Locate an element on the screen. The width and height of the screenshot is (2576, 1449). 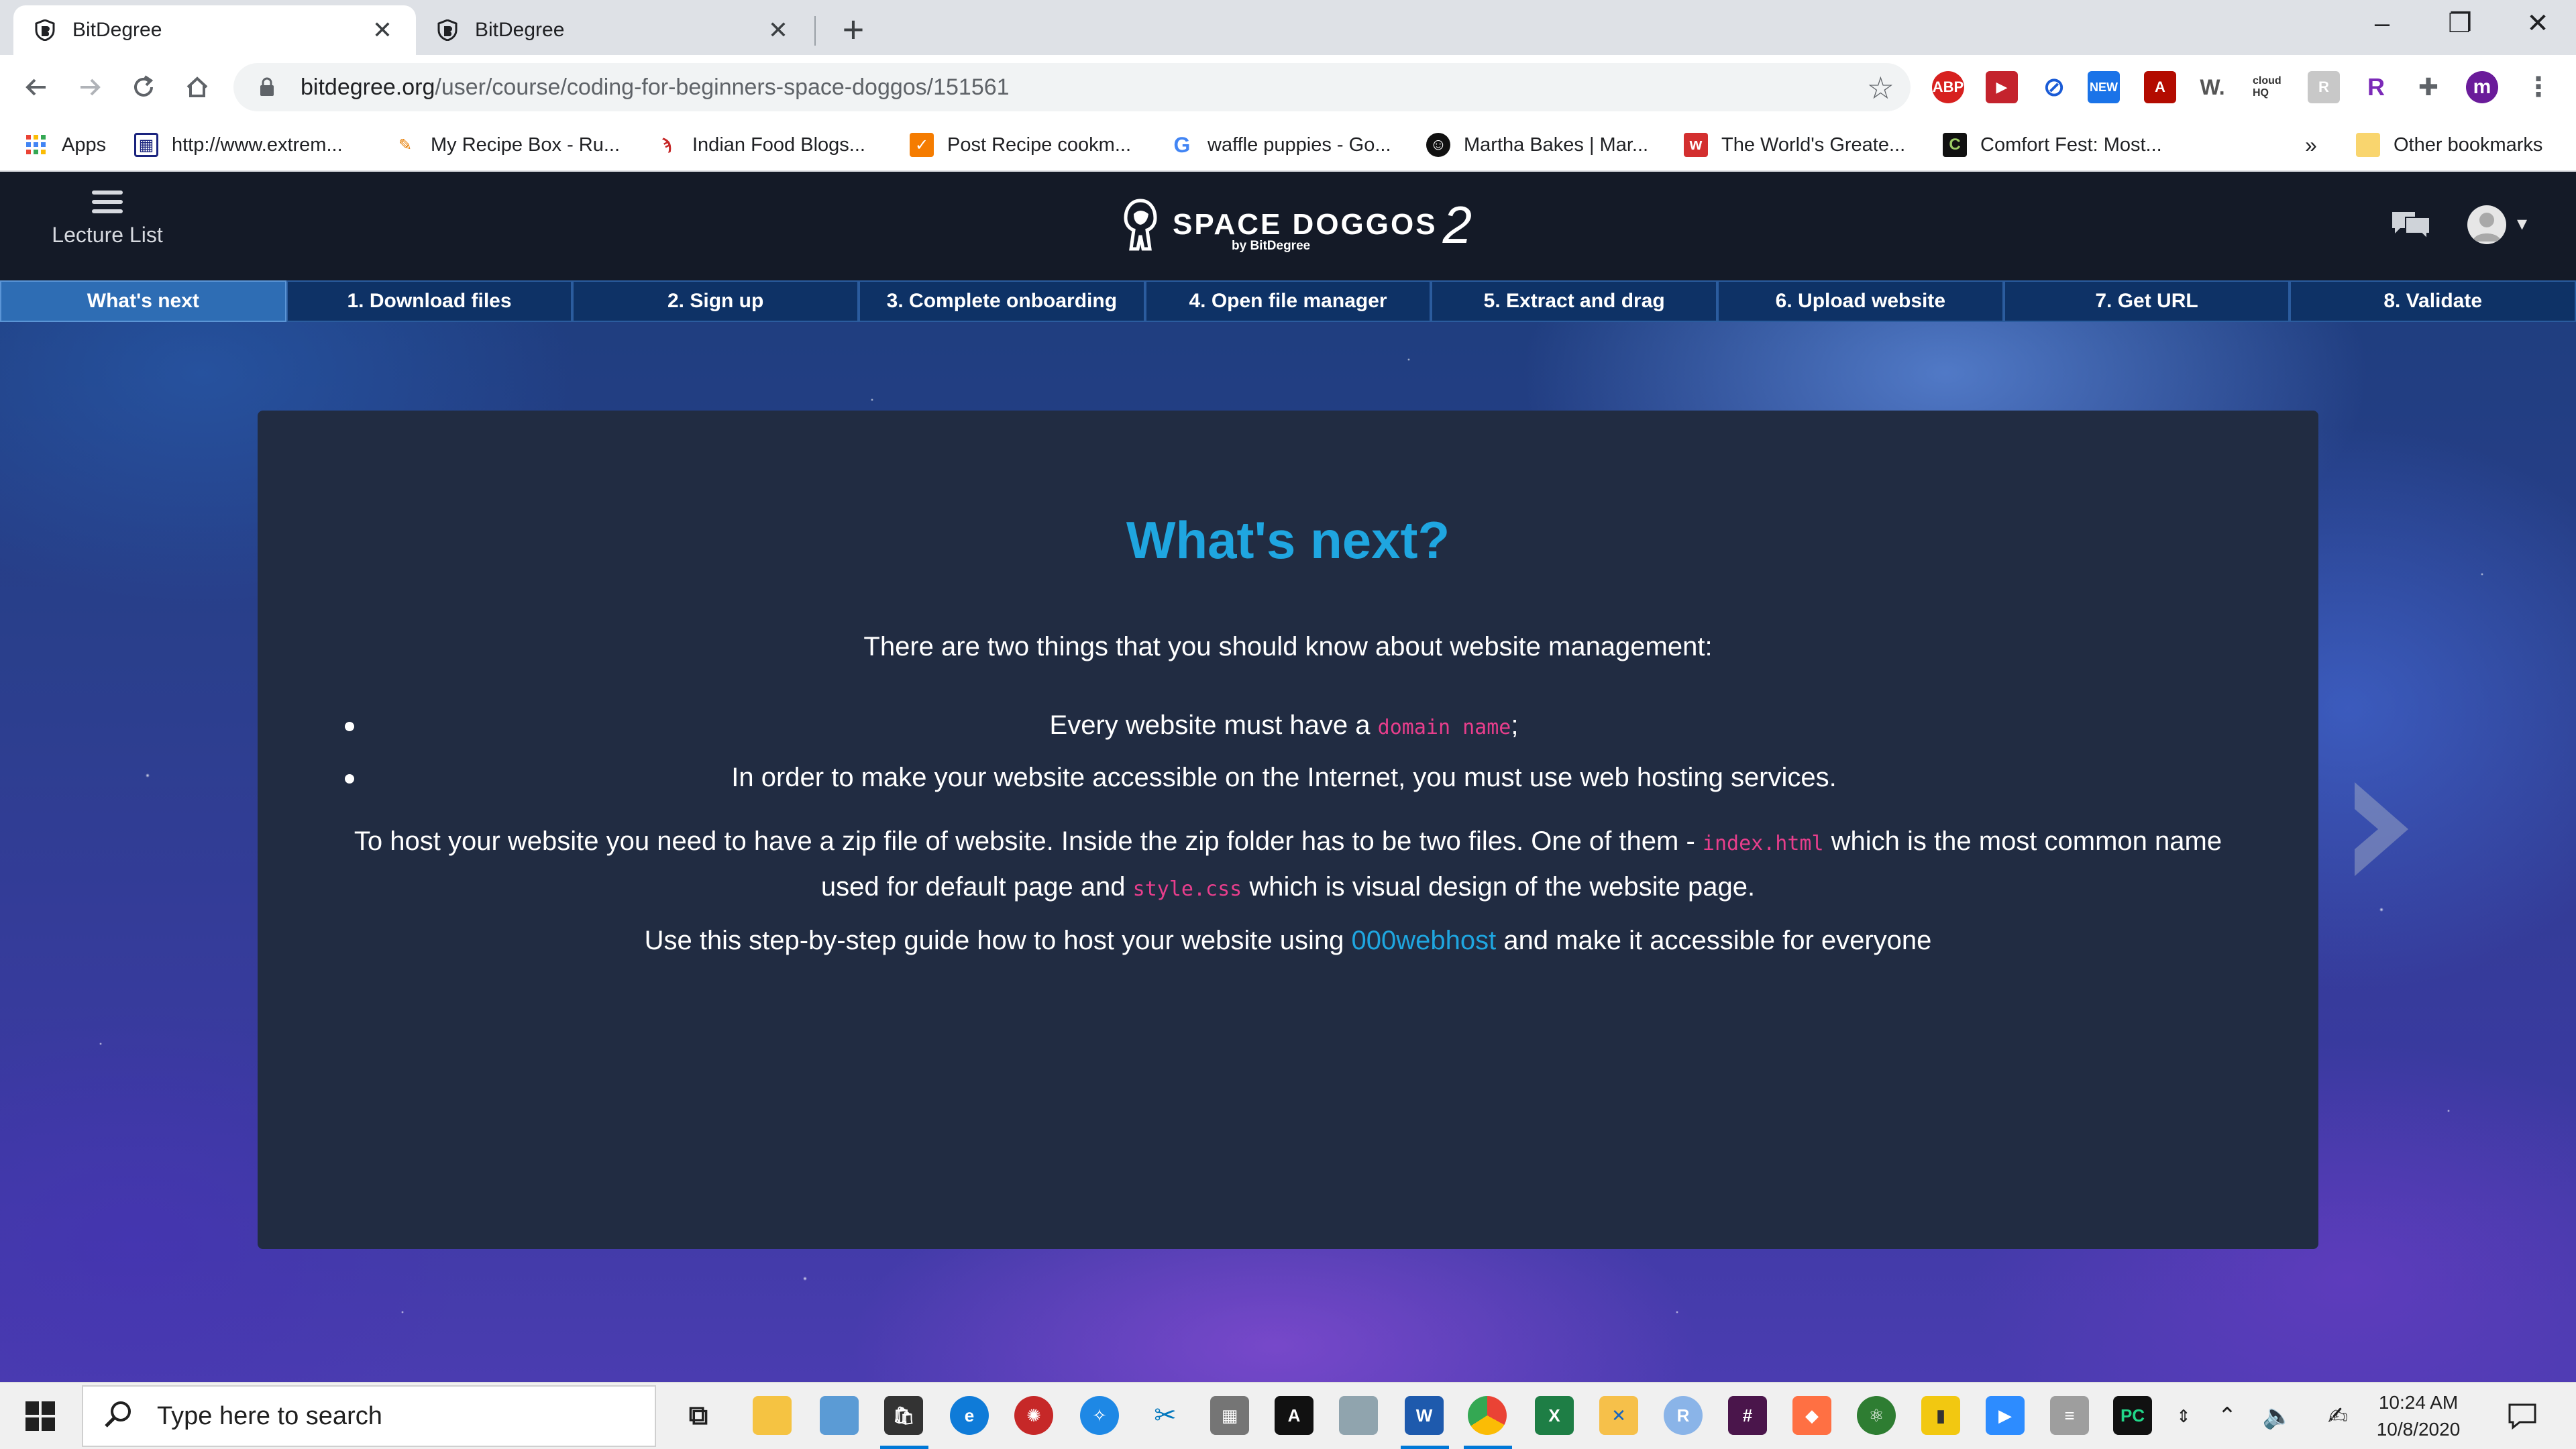
reload-button is located at coordinates (143, 87).